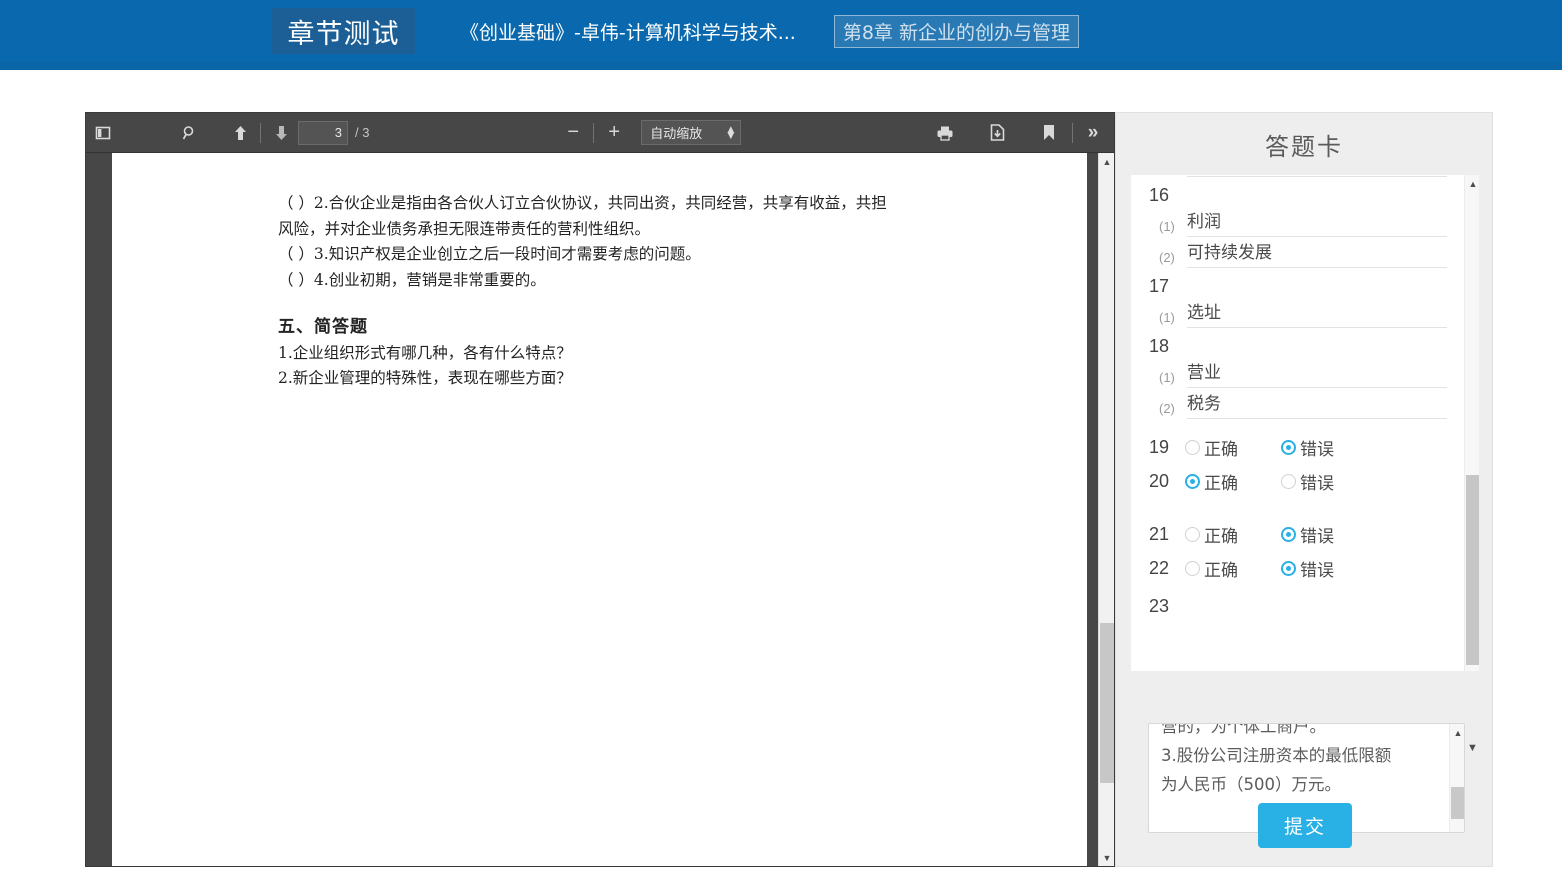  What do you see at coordinates (1159, 481) in the screenshot?
I see `question-number: 20` at bounding box center [1159, 481].